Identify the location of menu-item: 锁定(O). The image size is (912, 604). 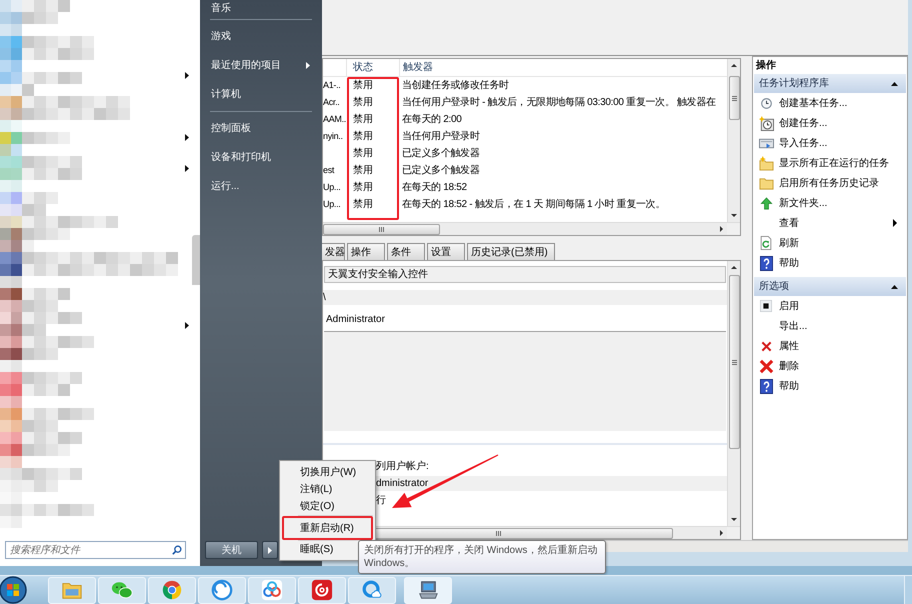
(327, 506).